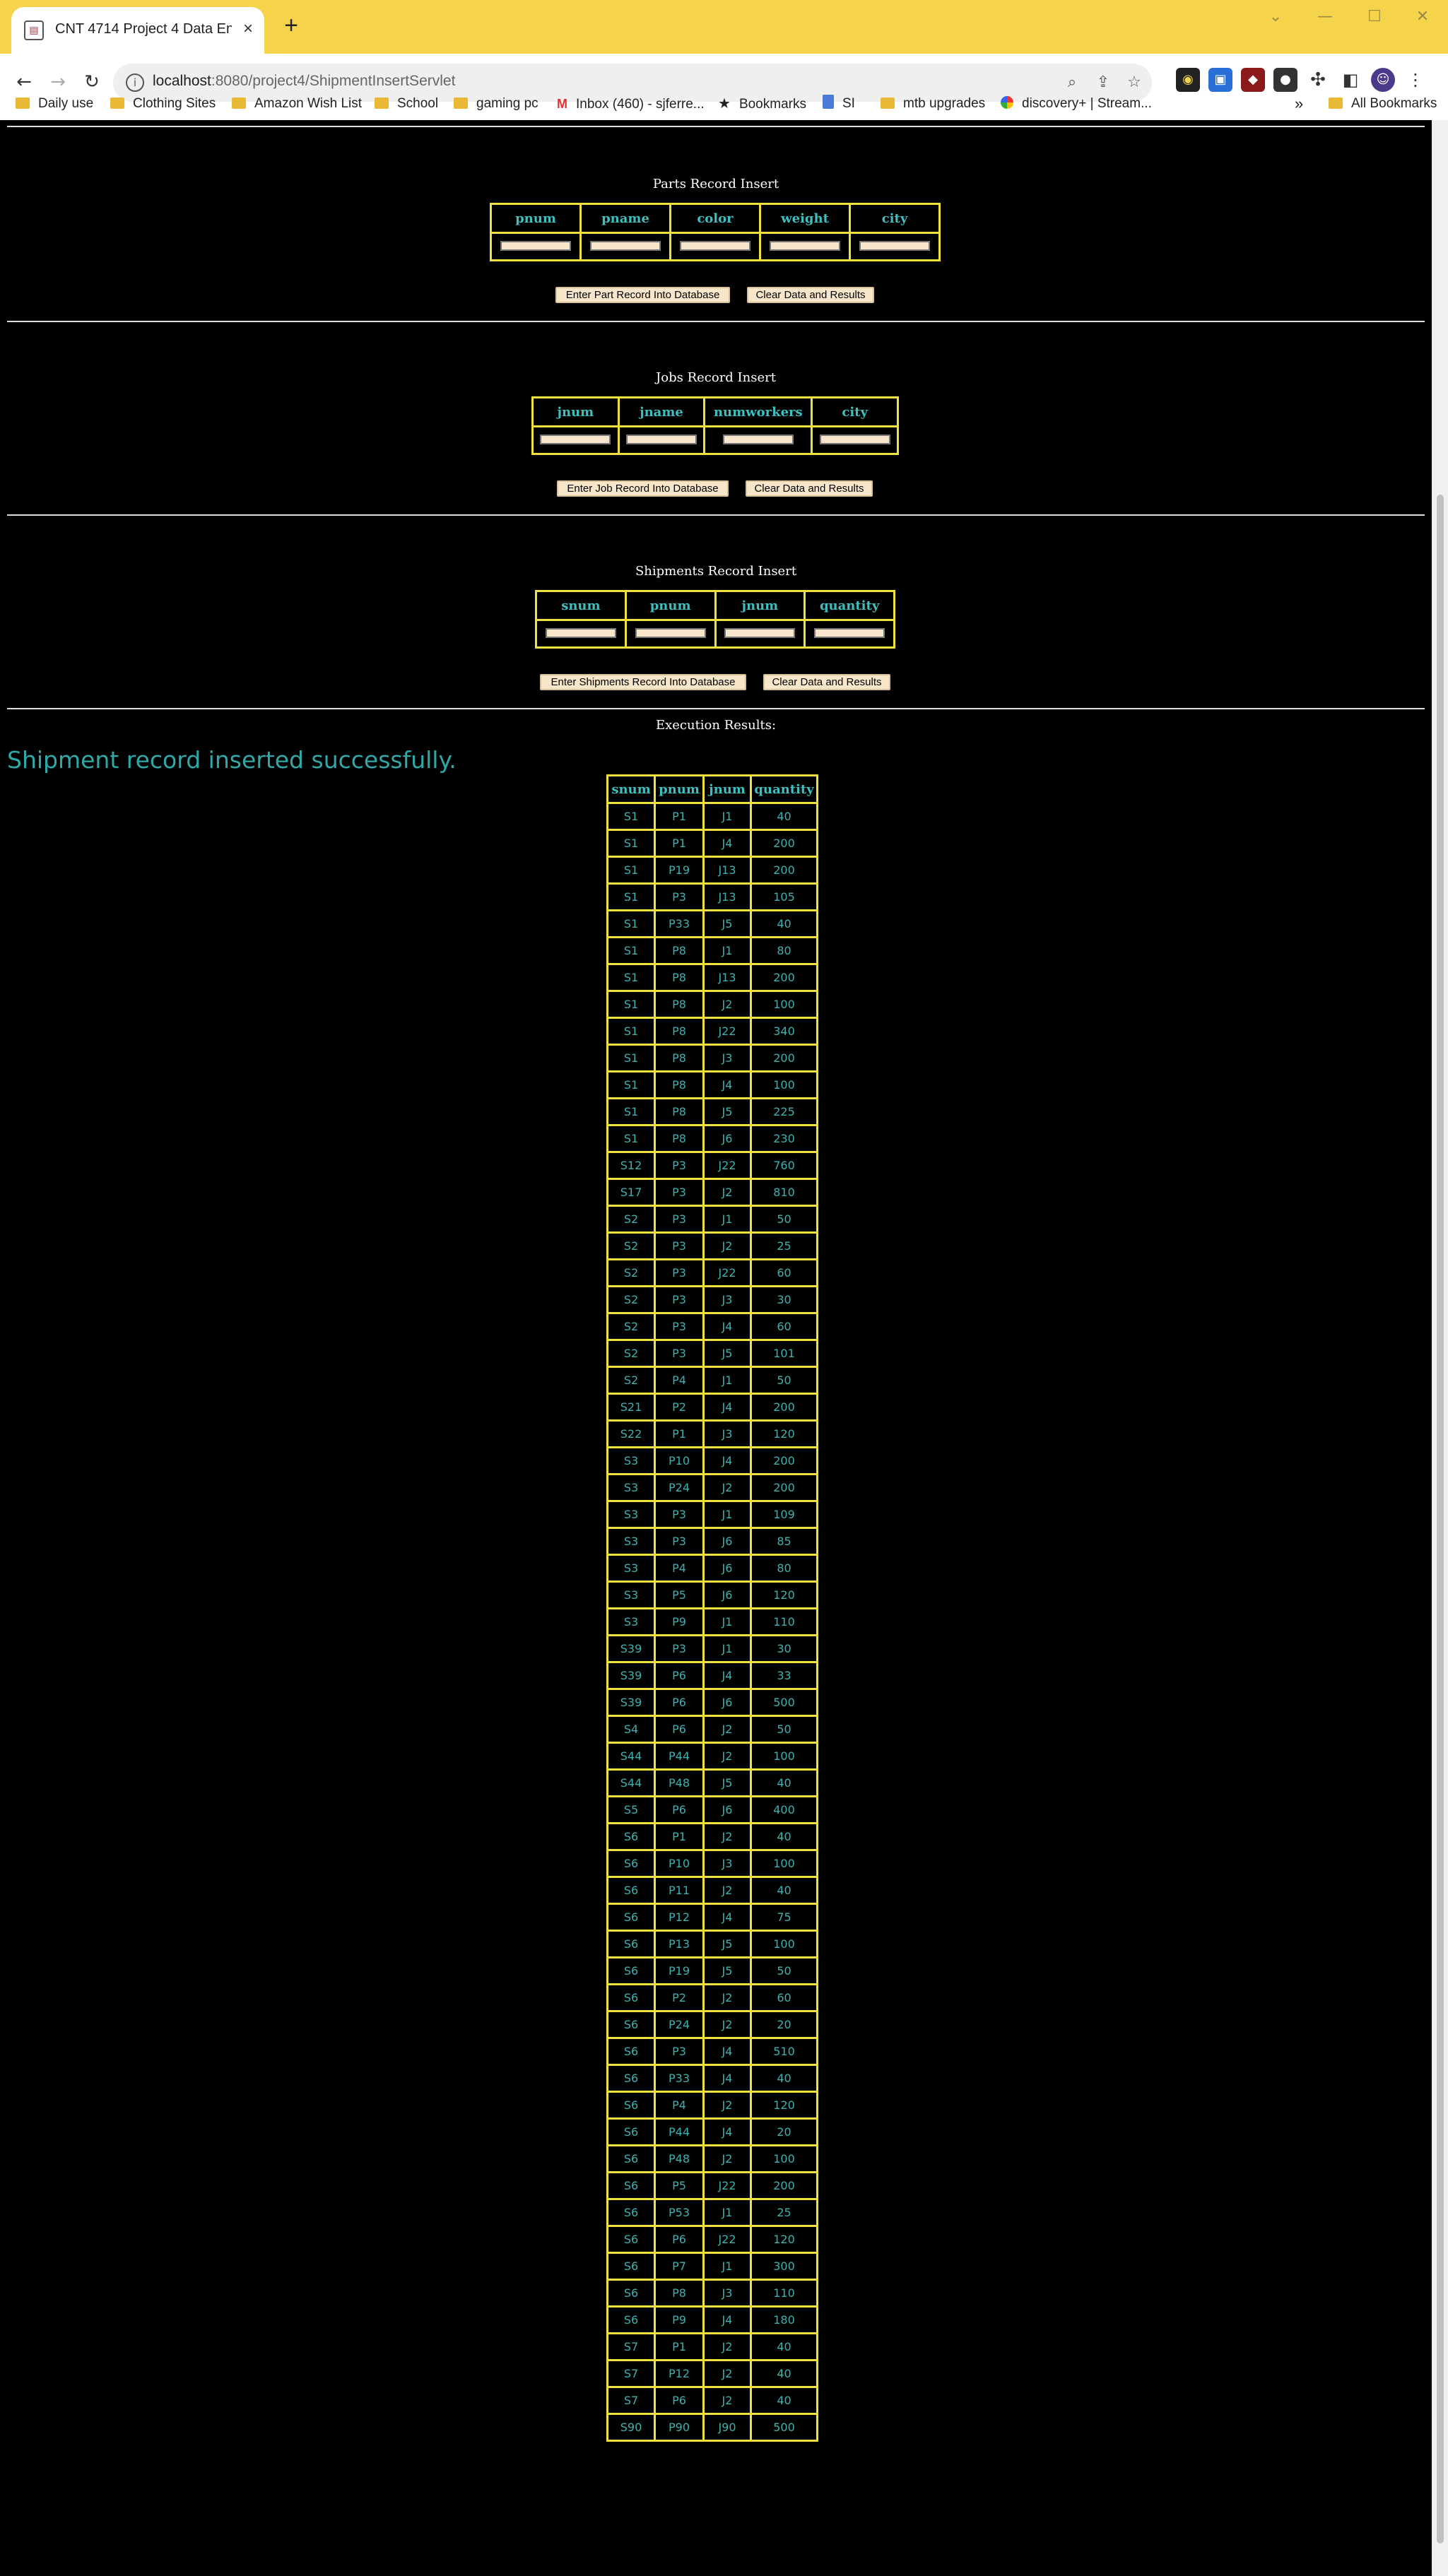 This screenshot has height=2576, width=1448. What do you see at coordinates (784, 1192) in the screenshot?
I see `table-cell-quantity: 810` at bounding box center [784, 1192].